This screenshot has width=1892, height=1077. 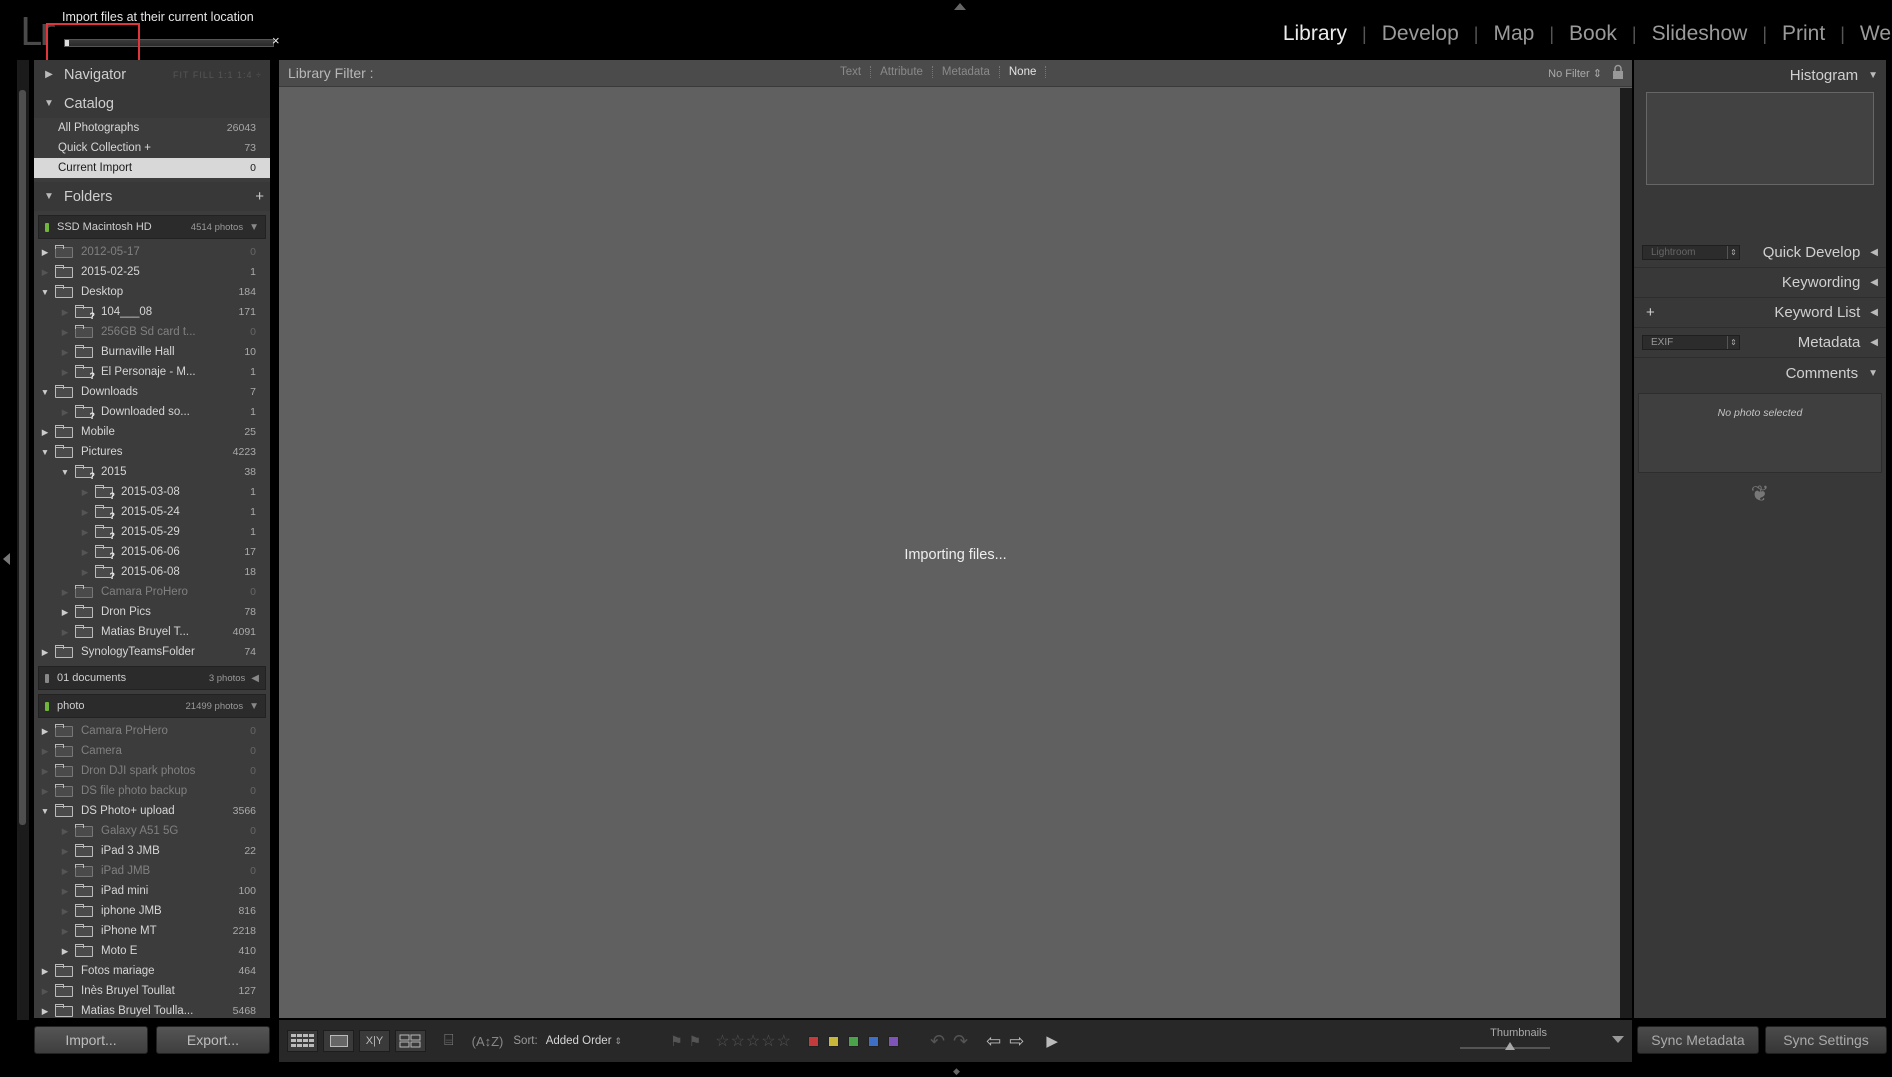 What do you see at coordinates (1691, 342) in the screenshot?
I see `metadata-preset-select: EXIF ⇕` at bounding box center [1691, 342].